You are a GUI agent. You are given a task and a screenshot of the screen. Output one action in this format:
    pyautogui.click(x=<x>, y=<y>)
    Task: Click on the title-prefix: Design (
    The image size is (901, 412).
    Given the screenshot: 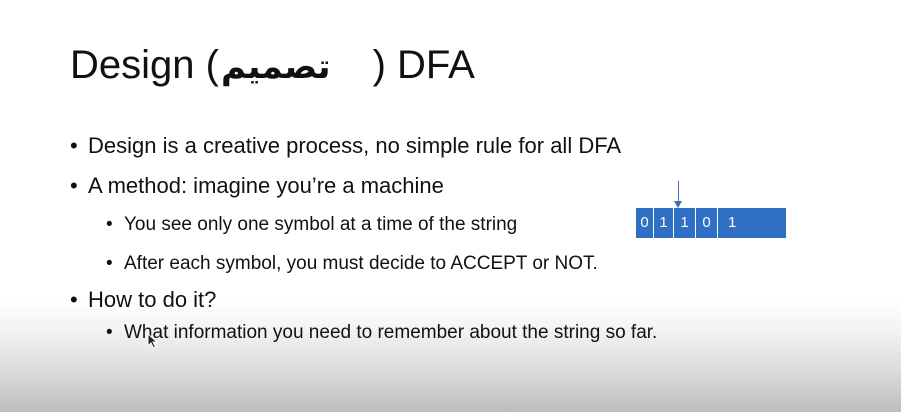 What is the action you would take?
    pyautogui.click(x=144, y=65)
    